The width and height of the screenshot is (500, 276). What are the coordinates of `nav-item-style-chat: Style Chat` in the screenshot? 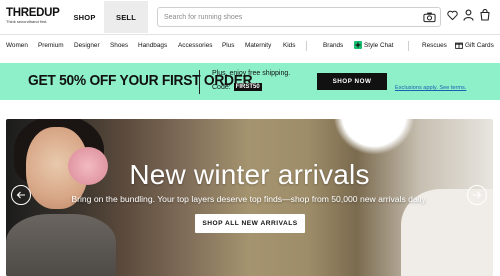 It's located at (373, 45).